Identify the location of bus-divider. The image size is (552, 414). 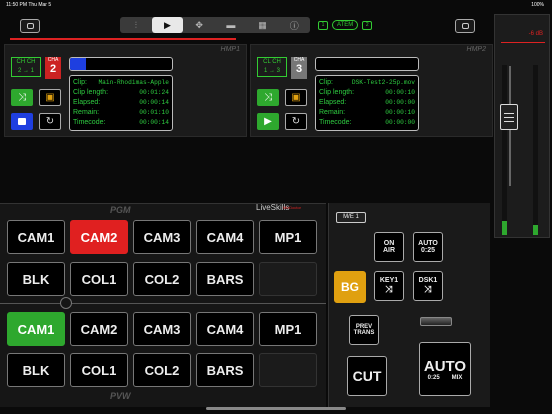
(163, 303).